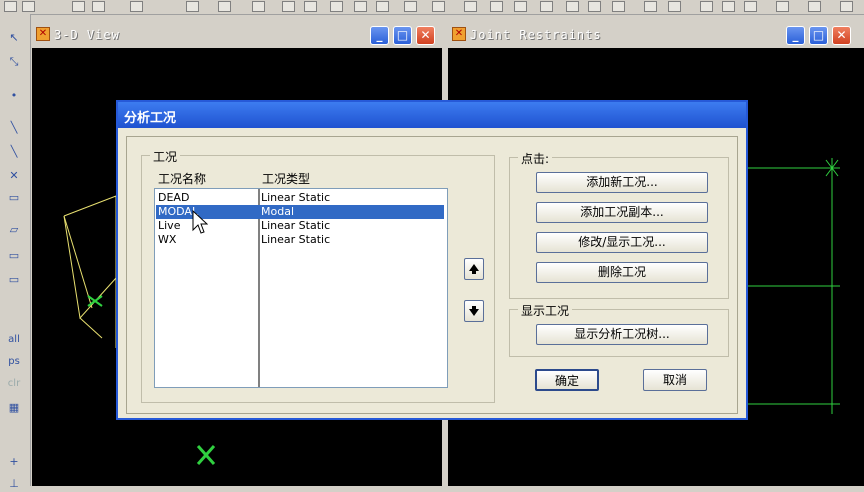 The width and height of the screenshot is (864, 492). Describe the element at coordinates (567, 380) in the screenshot. I see `ok-button: 确定` at that location.